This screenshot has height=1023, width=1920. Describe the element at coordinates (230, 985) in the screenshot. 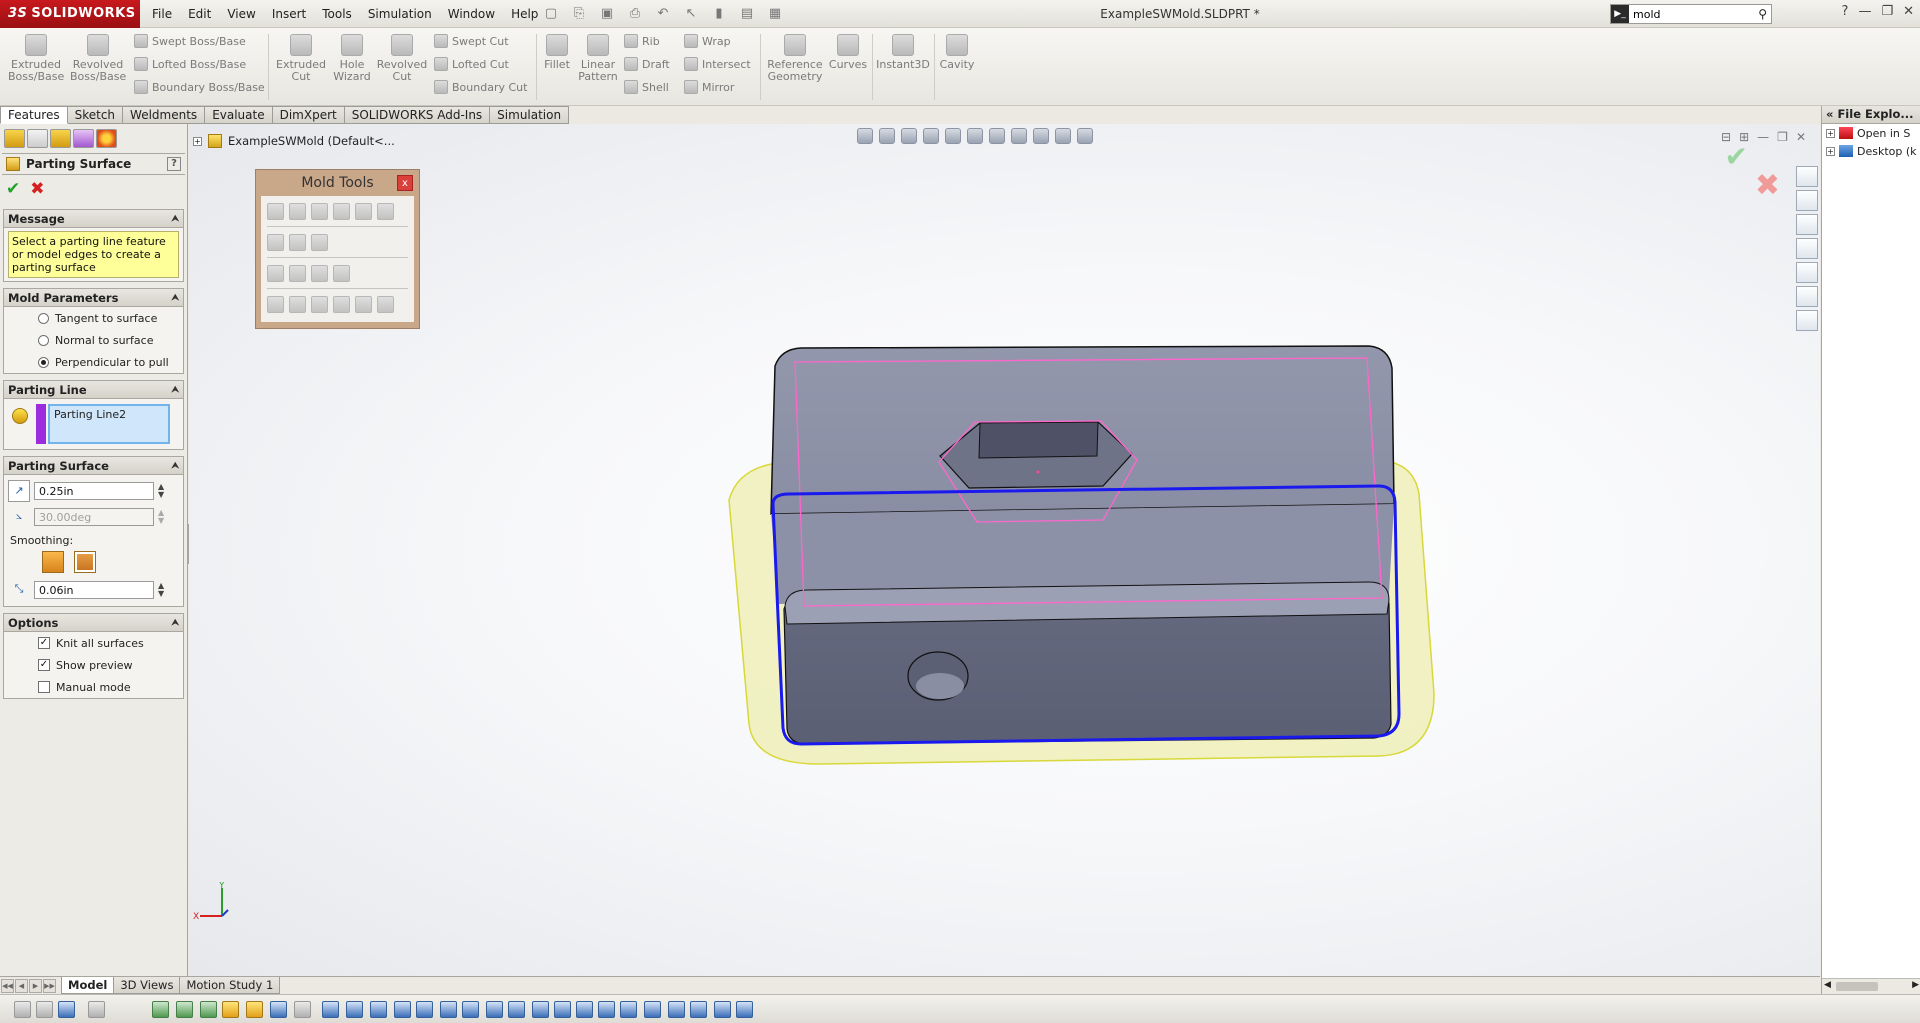

I see `tab-motion-study-1: Motion Study 1` at that location.